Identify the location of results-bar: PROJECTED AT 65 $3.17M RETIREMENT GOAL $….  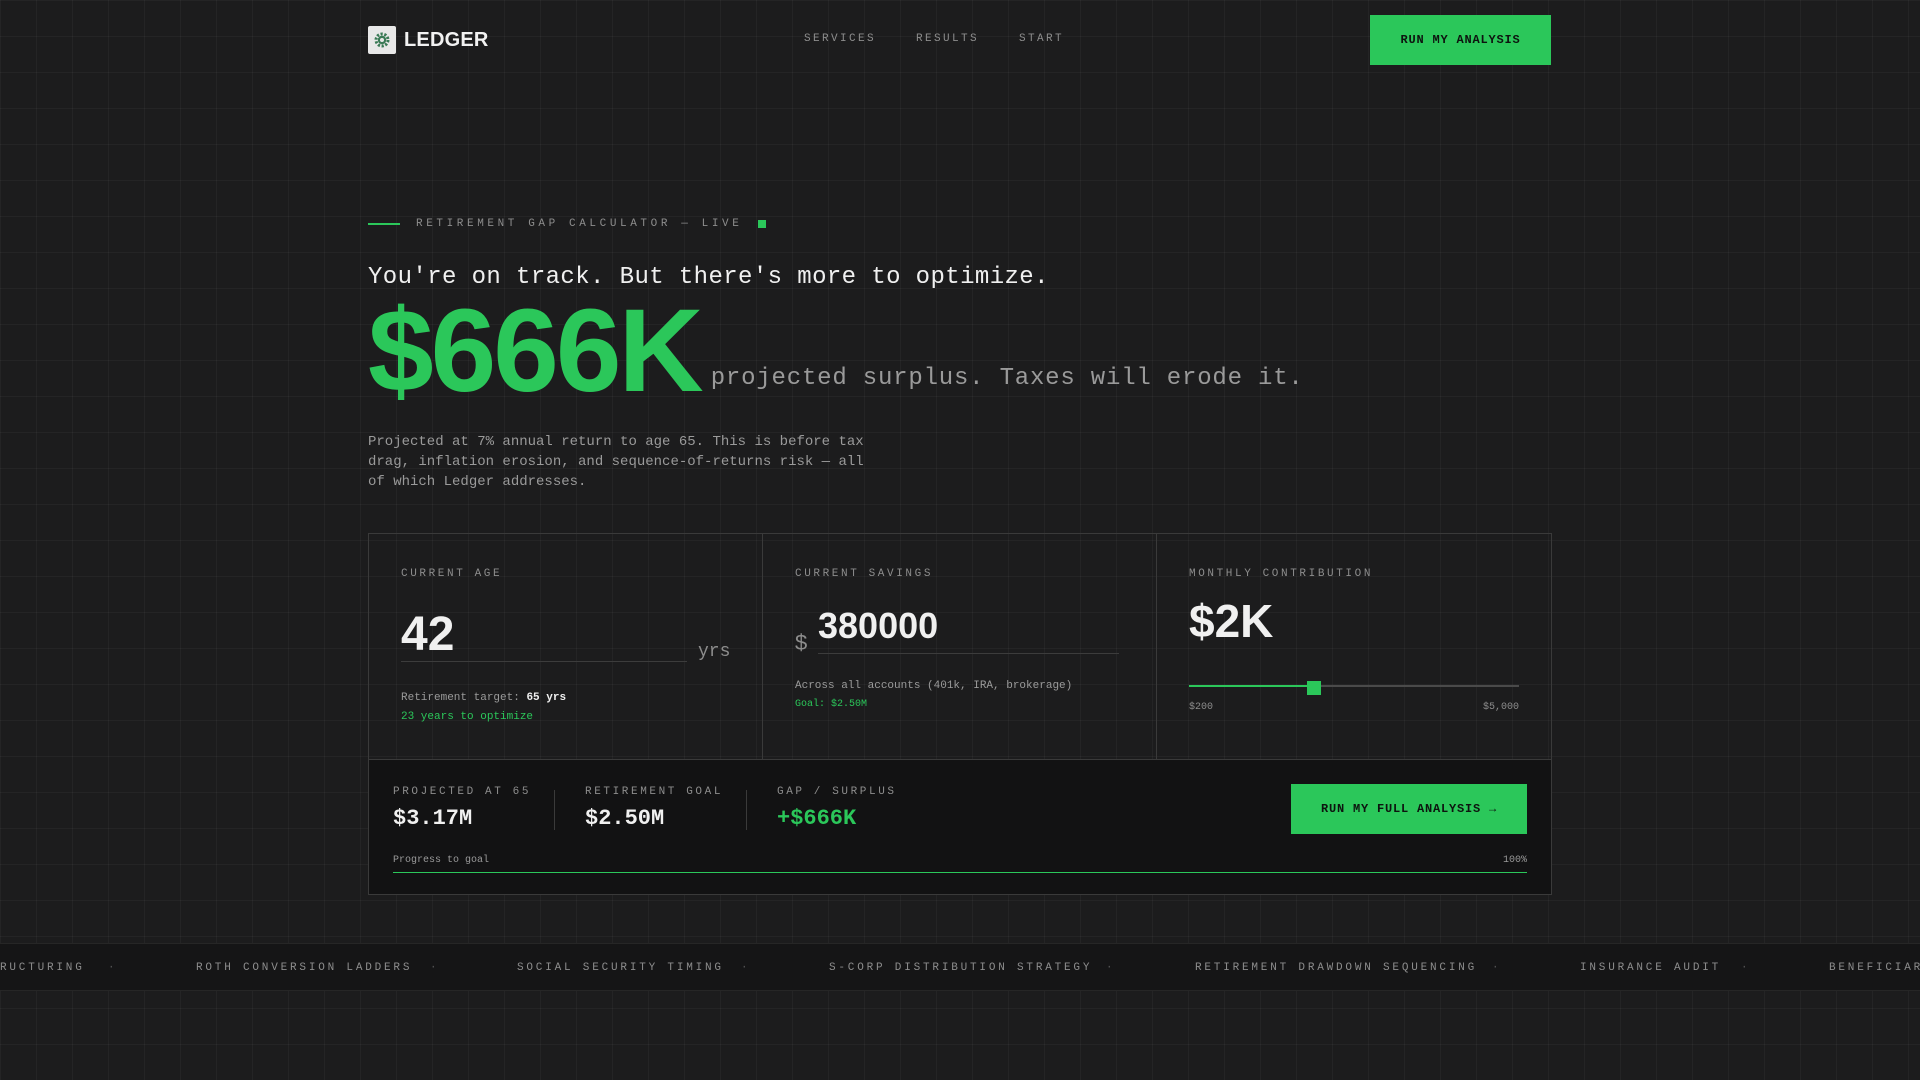
(960, 826).